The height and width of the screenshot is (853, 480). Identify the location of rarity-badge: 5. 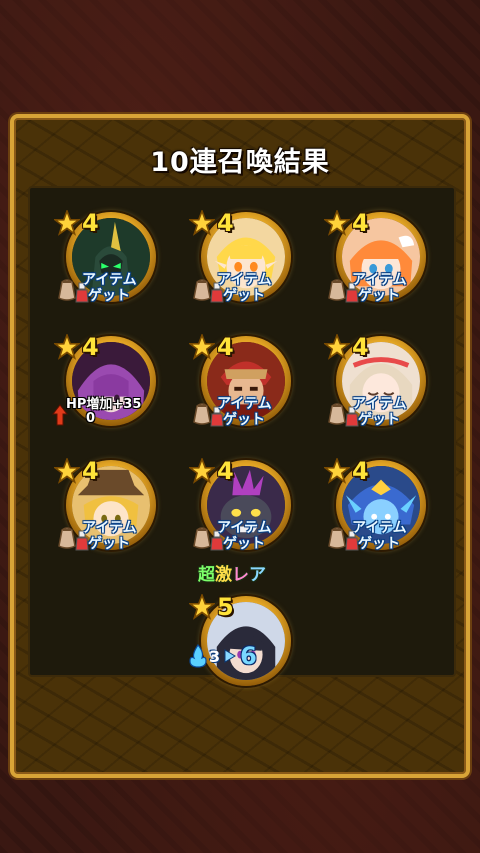
(245, 607).